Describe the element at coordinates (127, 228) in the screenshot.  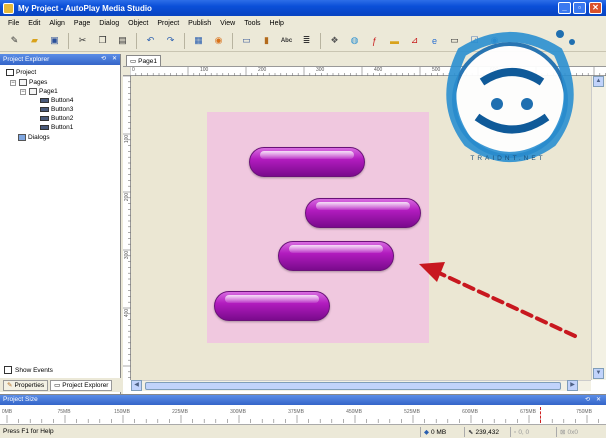
I see `vertical-ruler: 100 200 300 400` at that location.